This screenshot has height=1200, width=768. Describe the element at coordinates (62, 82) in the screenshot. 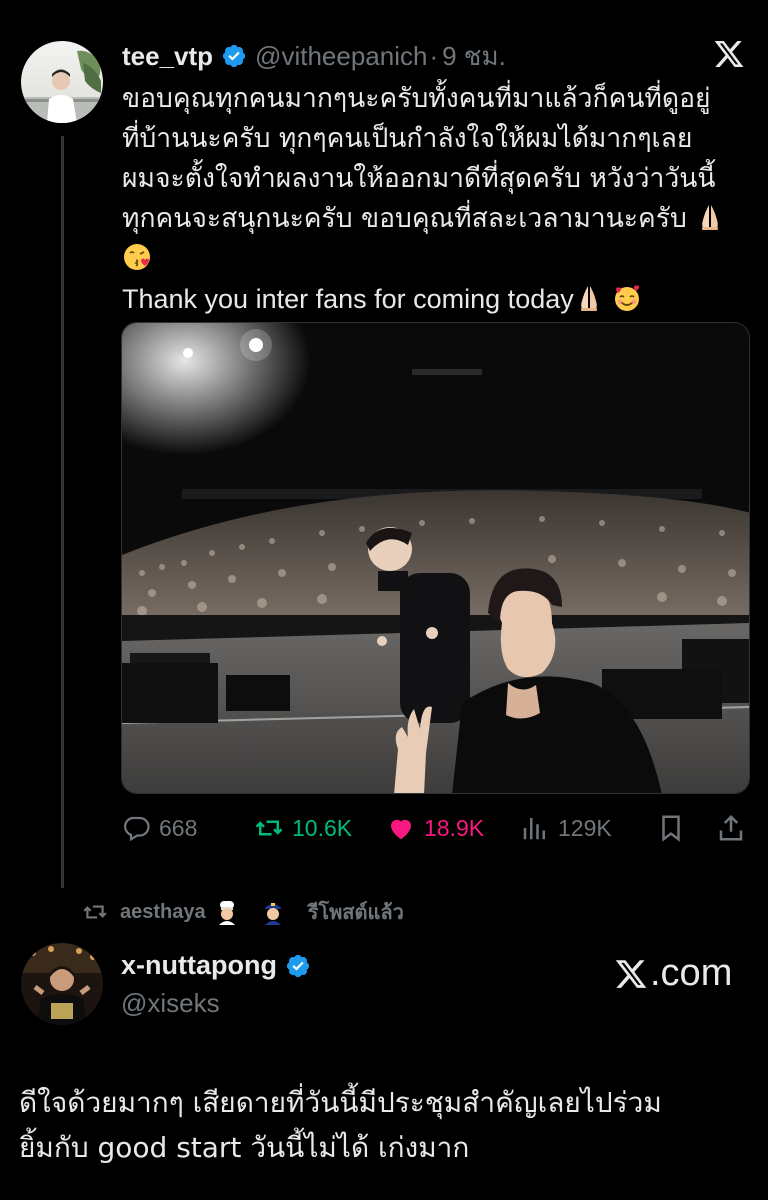

I see `author-avatar` at that location.